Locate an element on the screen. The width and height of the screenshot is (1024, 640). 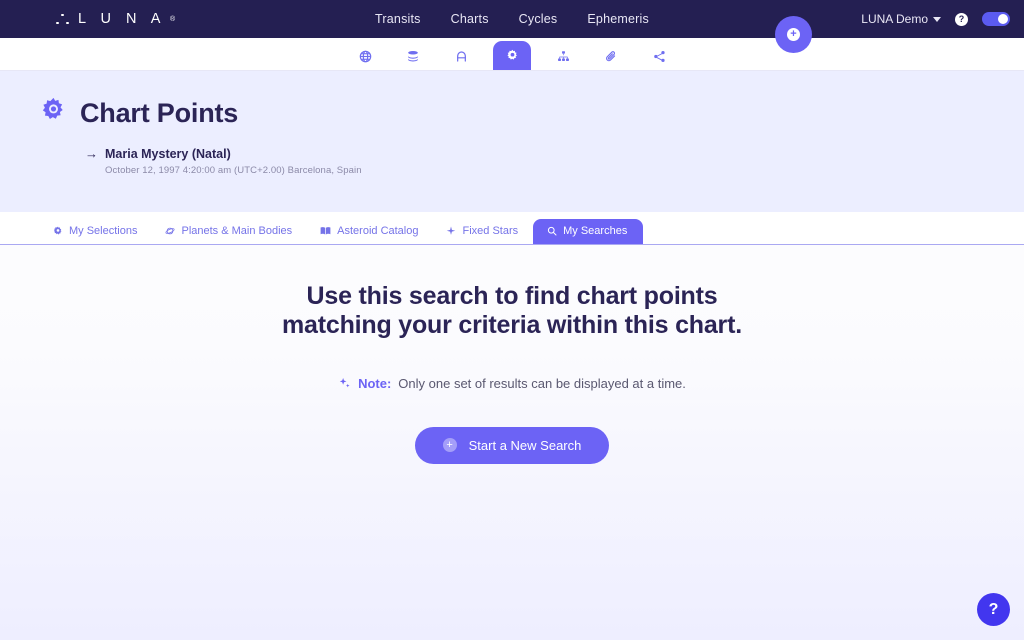
chart-subject-name: Maria Mystery (Natal) is located at coordinates (168, 153).